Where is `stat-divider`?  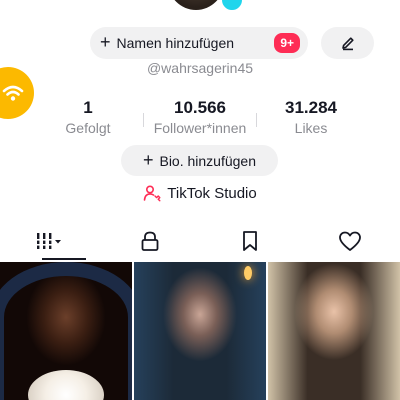
stat-divider is located at coordinates (143, 120).